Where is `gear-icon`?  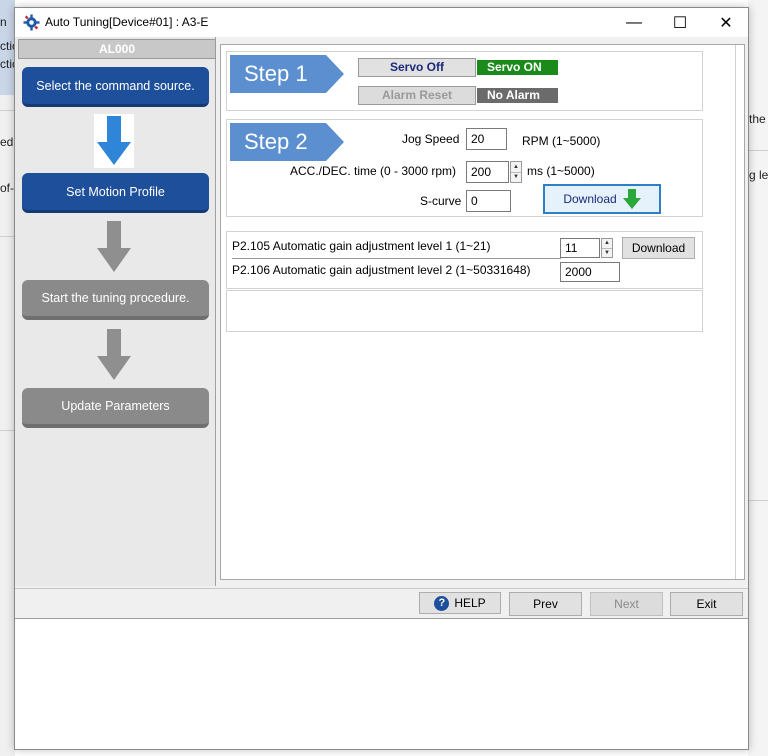 gear-icon is located at coordinates (31, 22).